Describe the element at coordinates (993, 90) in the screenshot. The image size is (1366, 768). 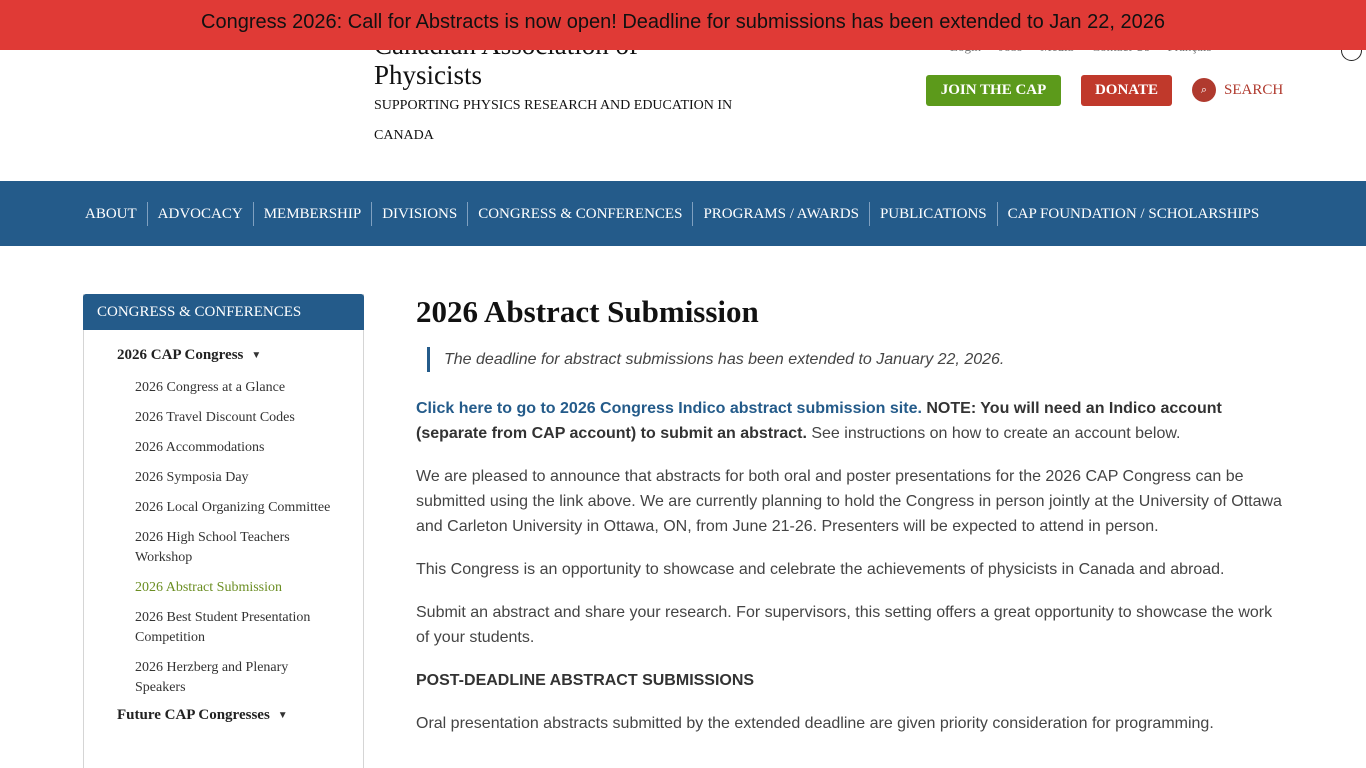
I see `join-button: JOIN THE CAP` at that location.